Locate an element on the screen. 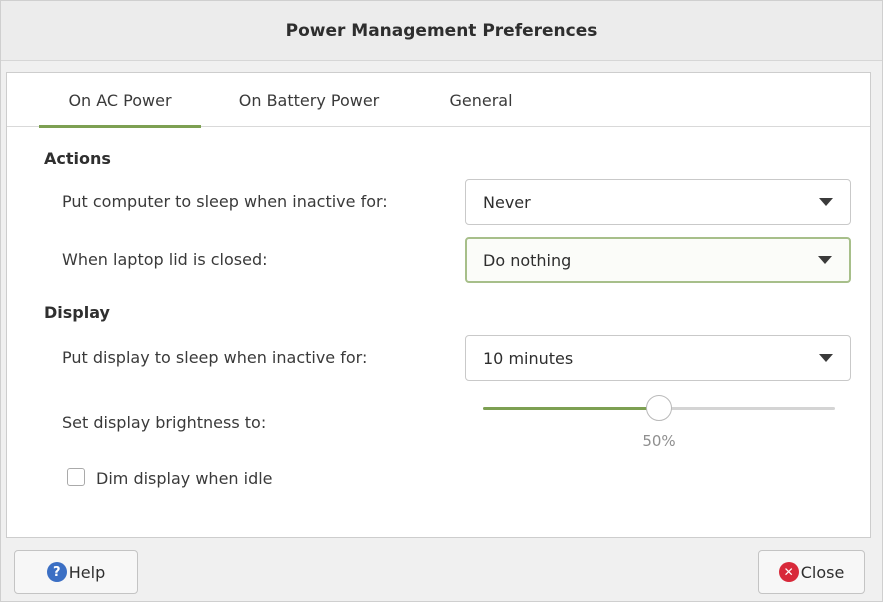 This screenshot has width=883, height=602. window-title: Power Management Preferences is located at coordinates (441, 30).